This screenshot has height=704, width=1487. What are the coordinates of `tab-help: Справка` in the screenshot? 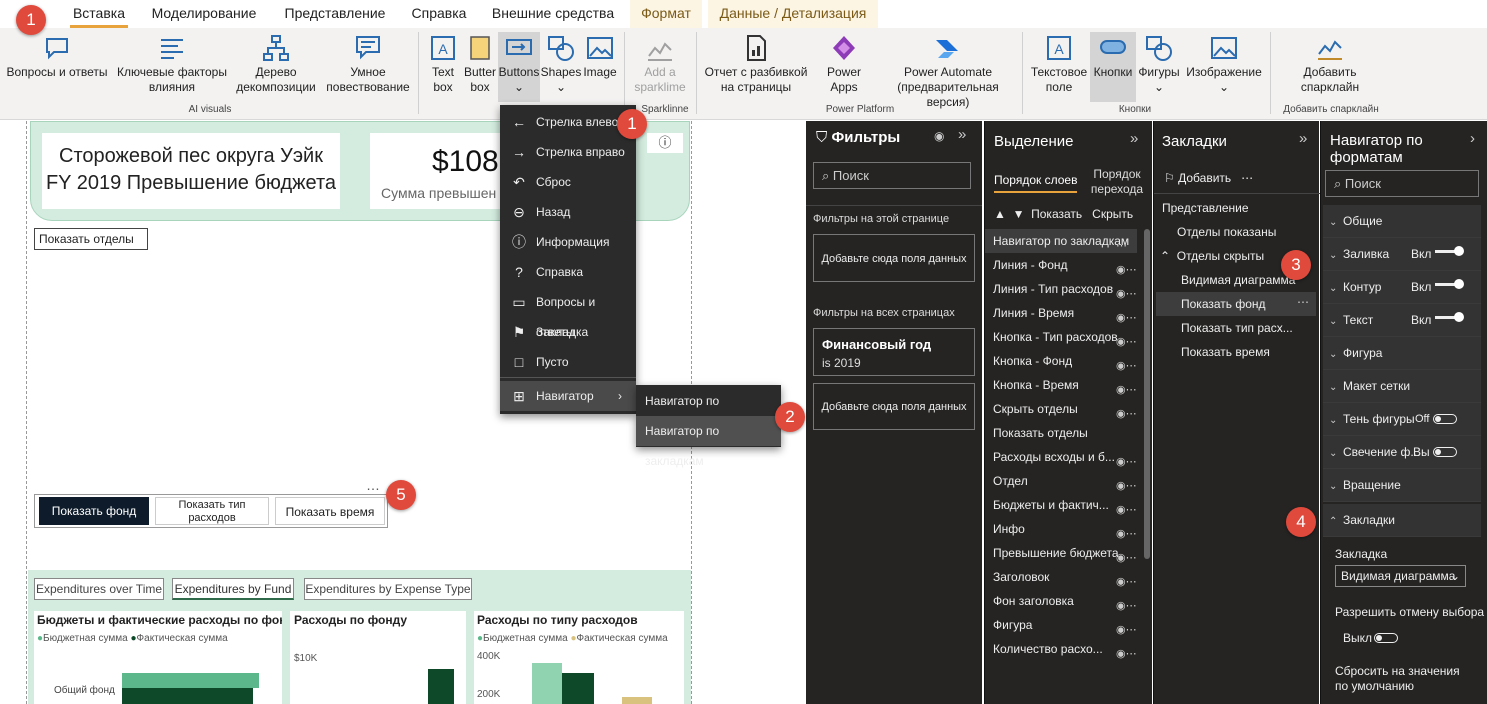 It's located at (439, 14).